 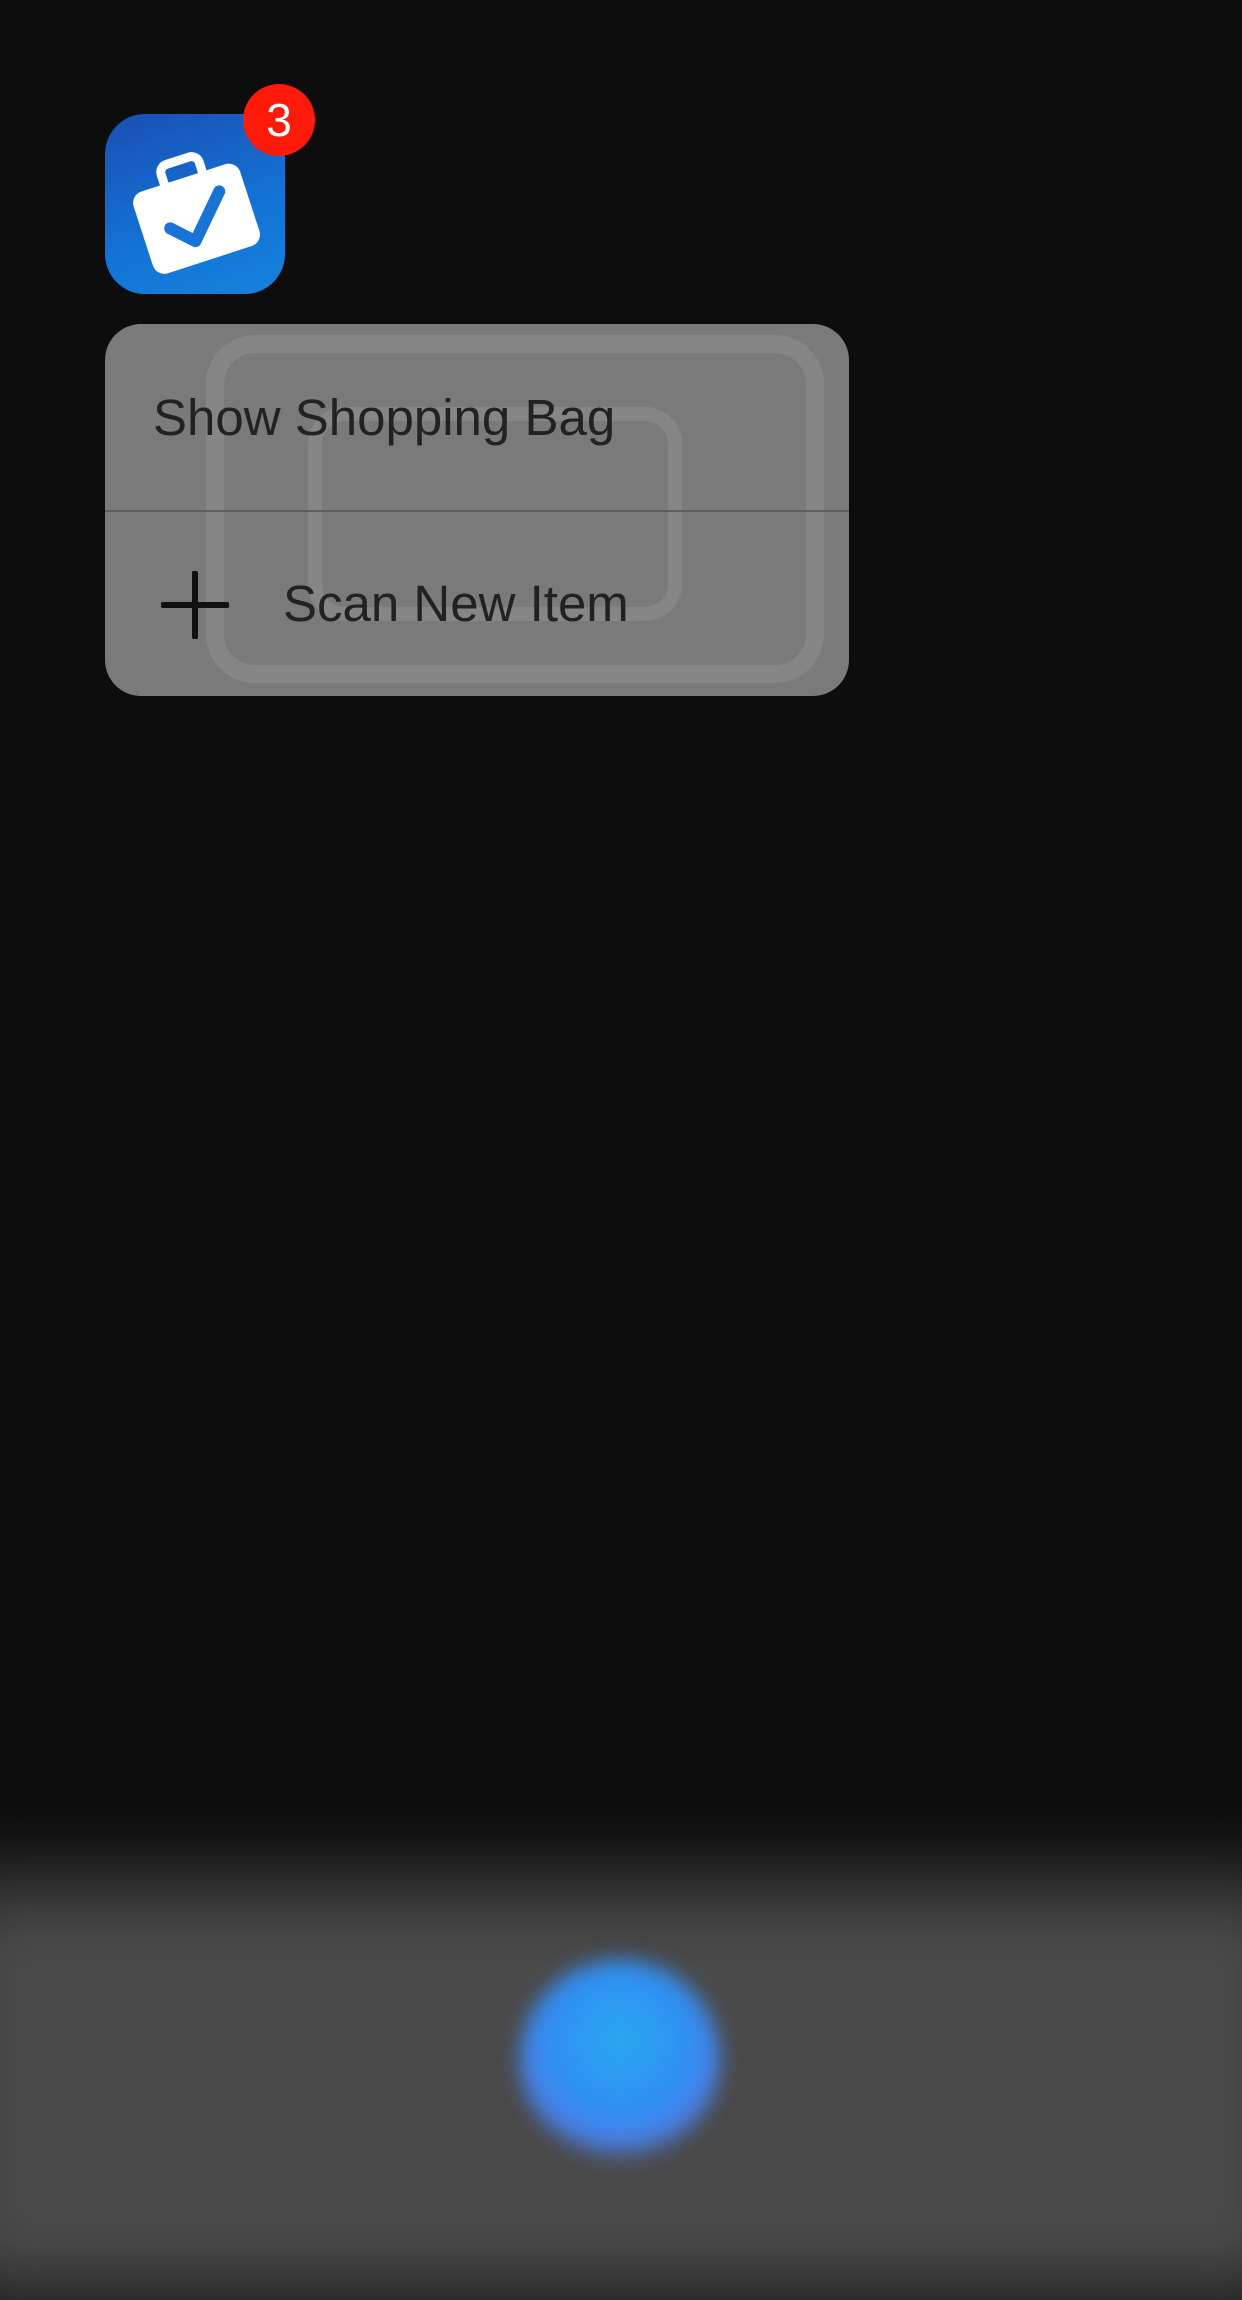 I want to click on notification-badge: 3, so click(x=279, y=120).